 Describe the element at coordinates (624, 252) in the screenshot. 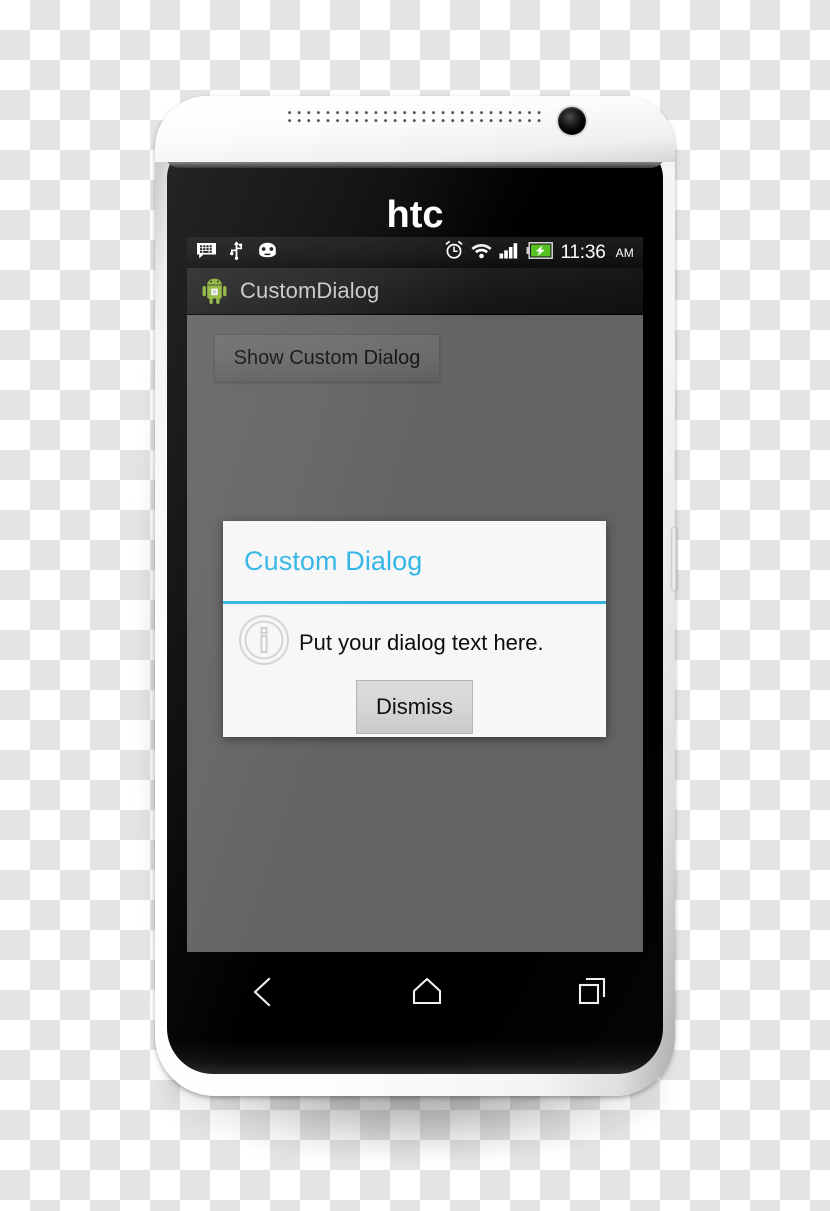

I see `status-clock-period: AM` at that location.